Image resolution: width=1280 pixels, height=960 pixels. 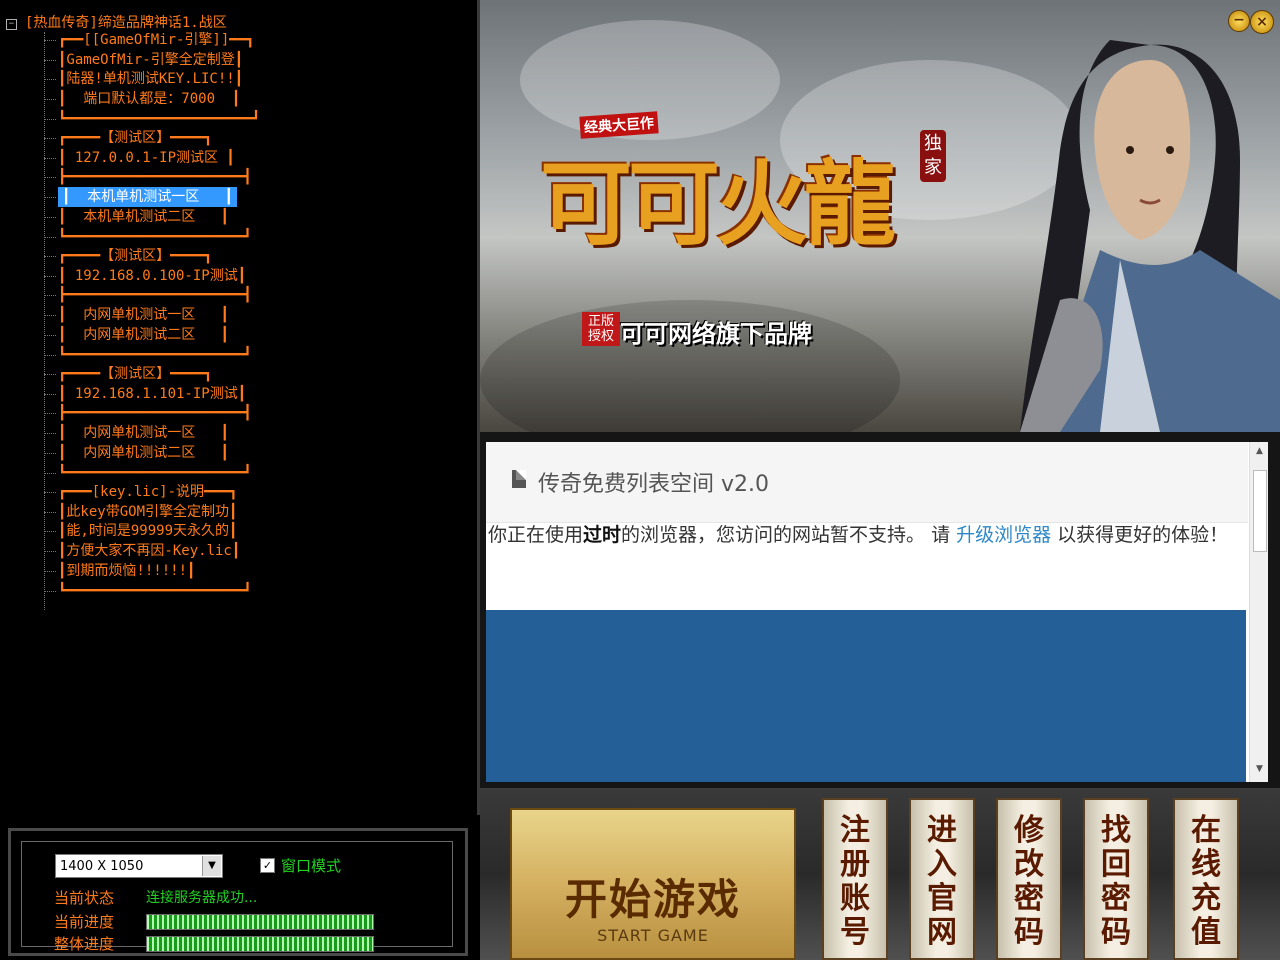 I want to click on tree-node-label: ┗━━━━━━━━━━━━━━━━━━━━━━┛, so click(x=159, y=119).